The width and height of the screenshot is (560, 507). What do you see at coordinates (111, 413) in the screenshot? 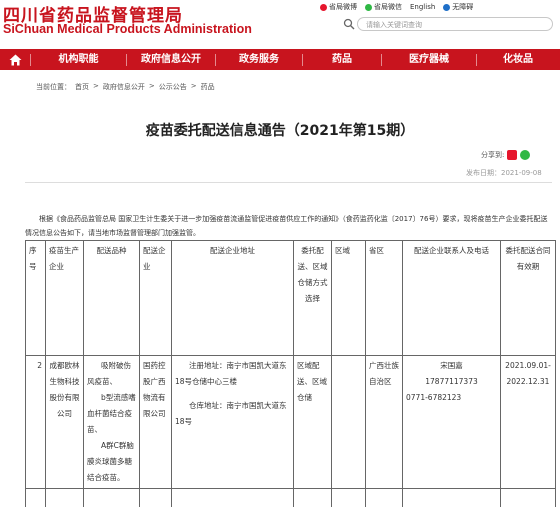
I see `product-item: b型流感嗜血杆菌结合疫苗、` at bounding box center [111, 413].